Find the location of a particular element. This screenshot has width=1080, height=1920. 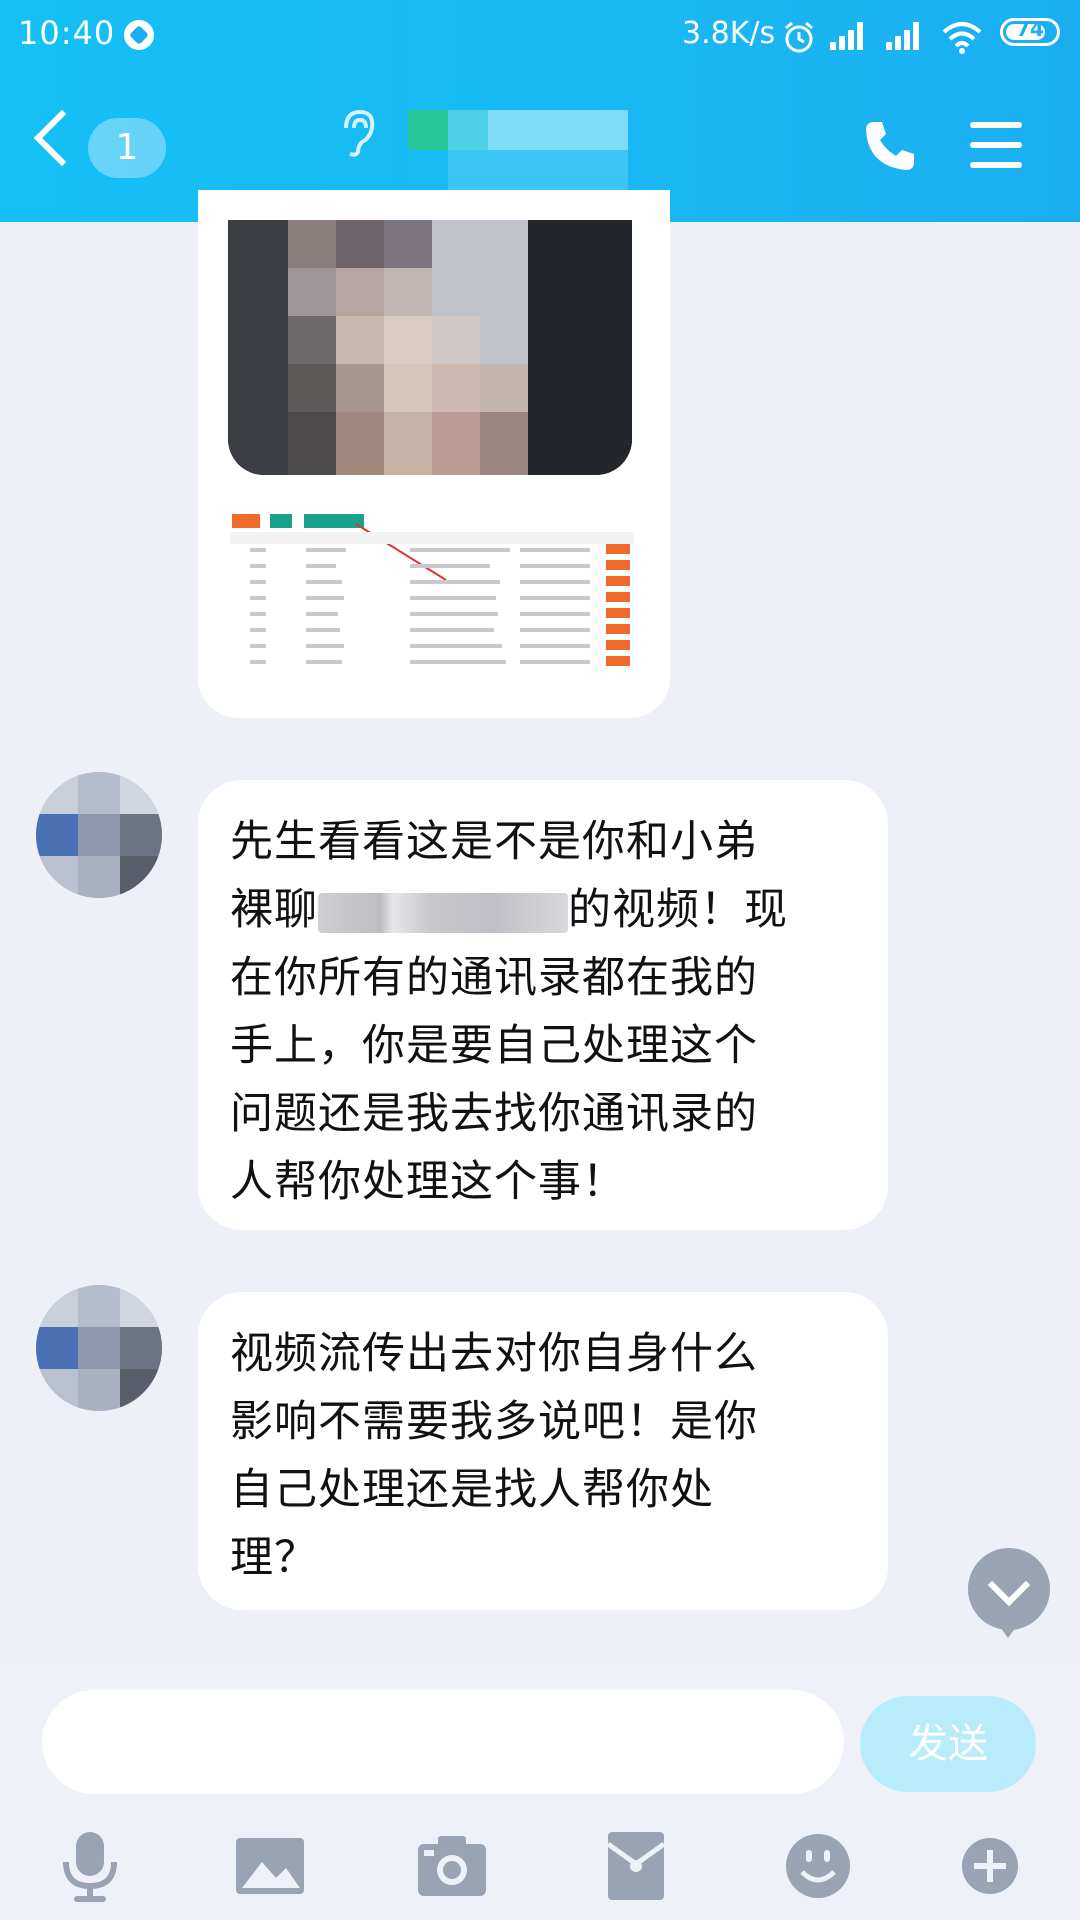

microphone-icon is located at coordinates (90, 1866).